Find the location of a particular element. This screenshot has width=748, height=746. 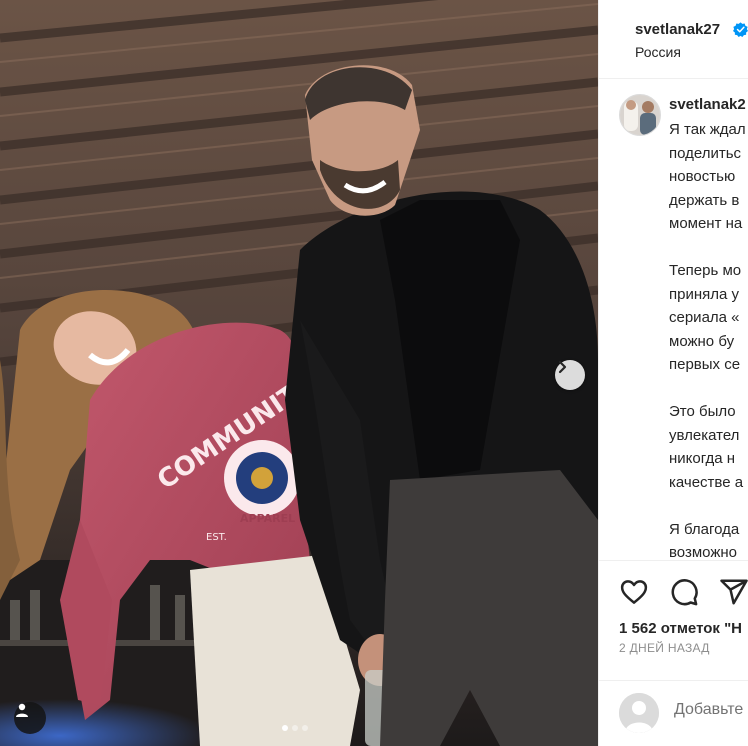

heart-icon is located at coordinates (634, 592).